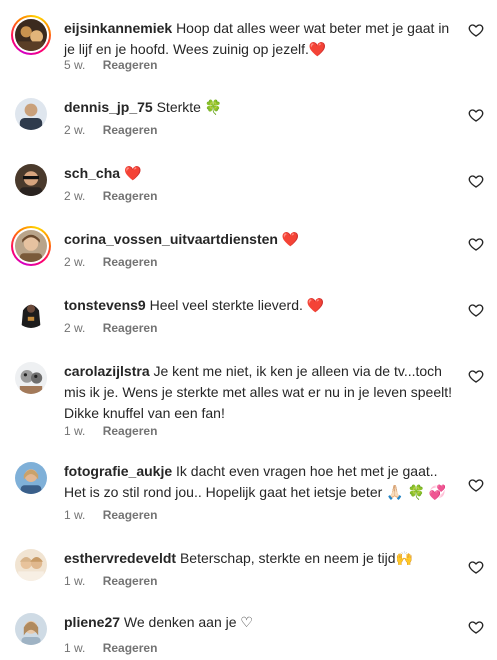  Describe the element at coordinates (120, 558) in the screenshot. I see `comment-username: esthervredeveldt` at that location.